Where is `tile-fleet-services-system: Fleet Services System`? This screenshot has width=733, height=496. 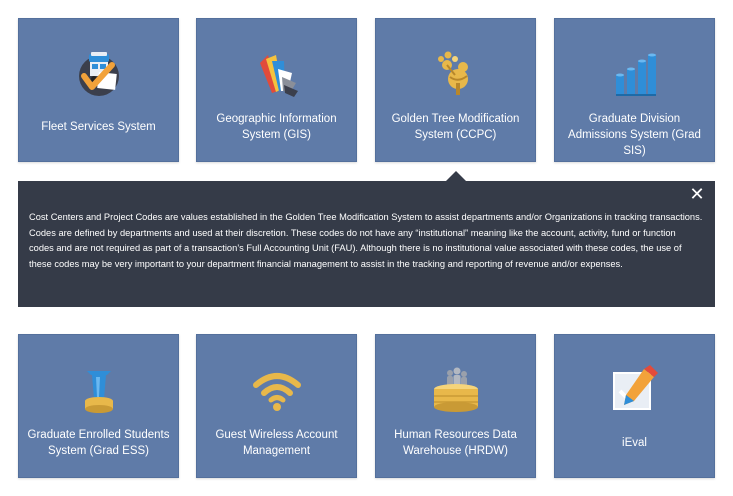 tile-fleet-services-system: Fleet Services System is located at coordinates (98, 90).